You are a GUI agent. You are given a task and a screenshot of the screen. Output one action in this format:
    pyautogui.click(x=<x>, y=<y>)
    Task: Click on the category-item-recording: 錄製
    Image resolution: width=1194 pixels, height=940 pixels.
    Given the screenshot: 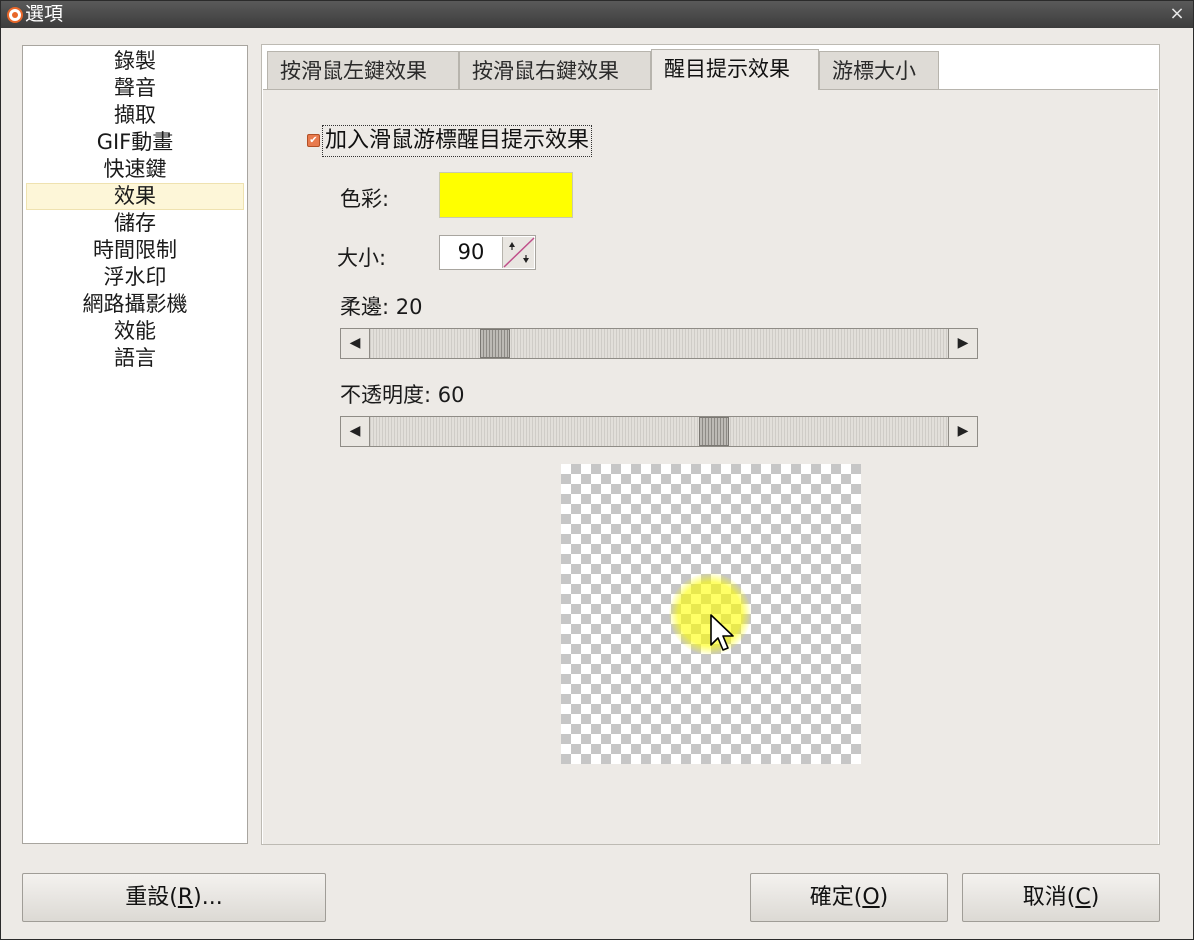 What is the action you would take?
    pyautogui.click(x=135, y=61)
    